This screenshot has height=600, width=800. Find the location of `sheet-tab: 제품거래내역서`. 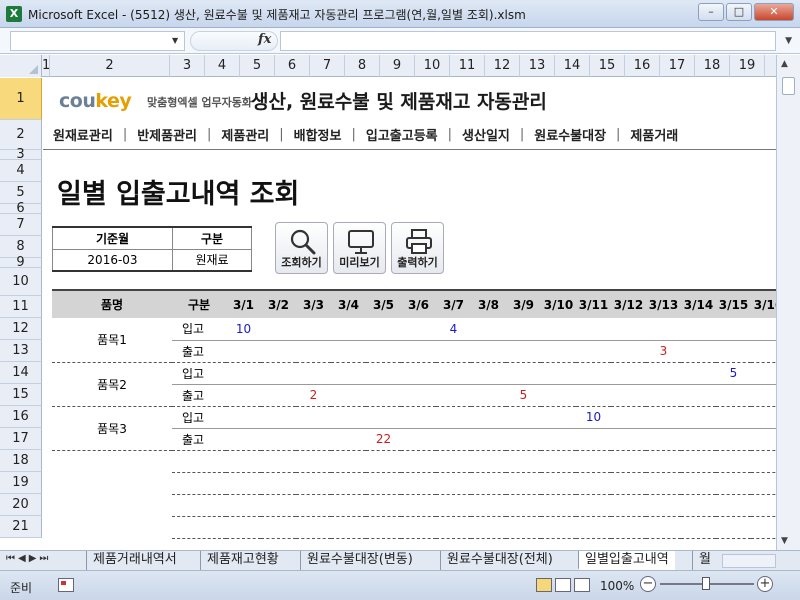

sheet-tab: 제품거래내역서 is located at coordinates (134, 560).